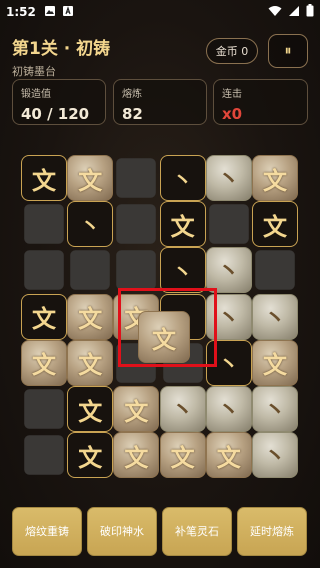 Image resolution: width=320 pixels, height=568 pixels. I want to click on seal-breaking-water-button: 破印神水, so click(122, 531).